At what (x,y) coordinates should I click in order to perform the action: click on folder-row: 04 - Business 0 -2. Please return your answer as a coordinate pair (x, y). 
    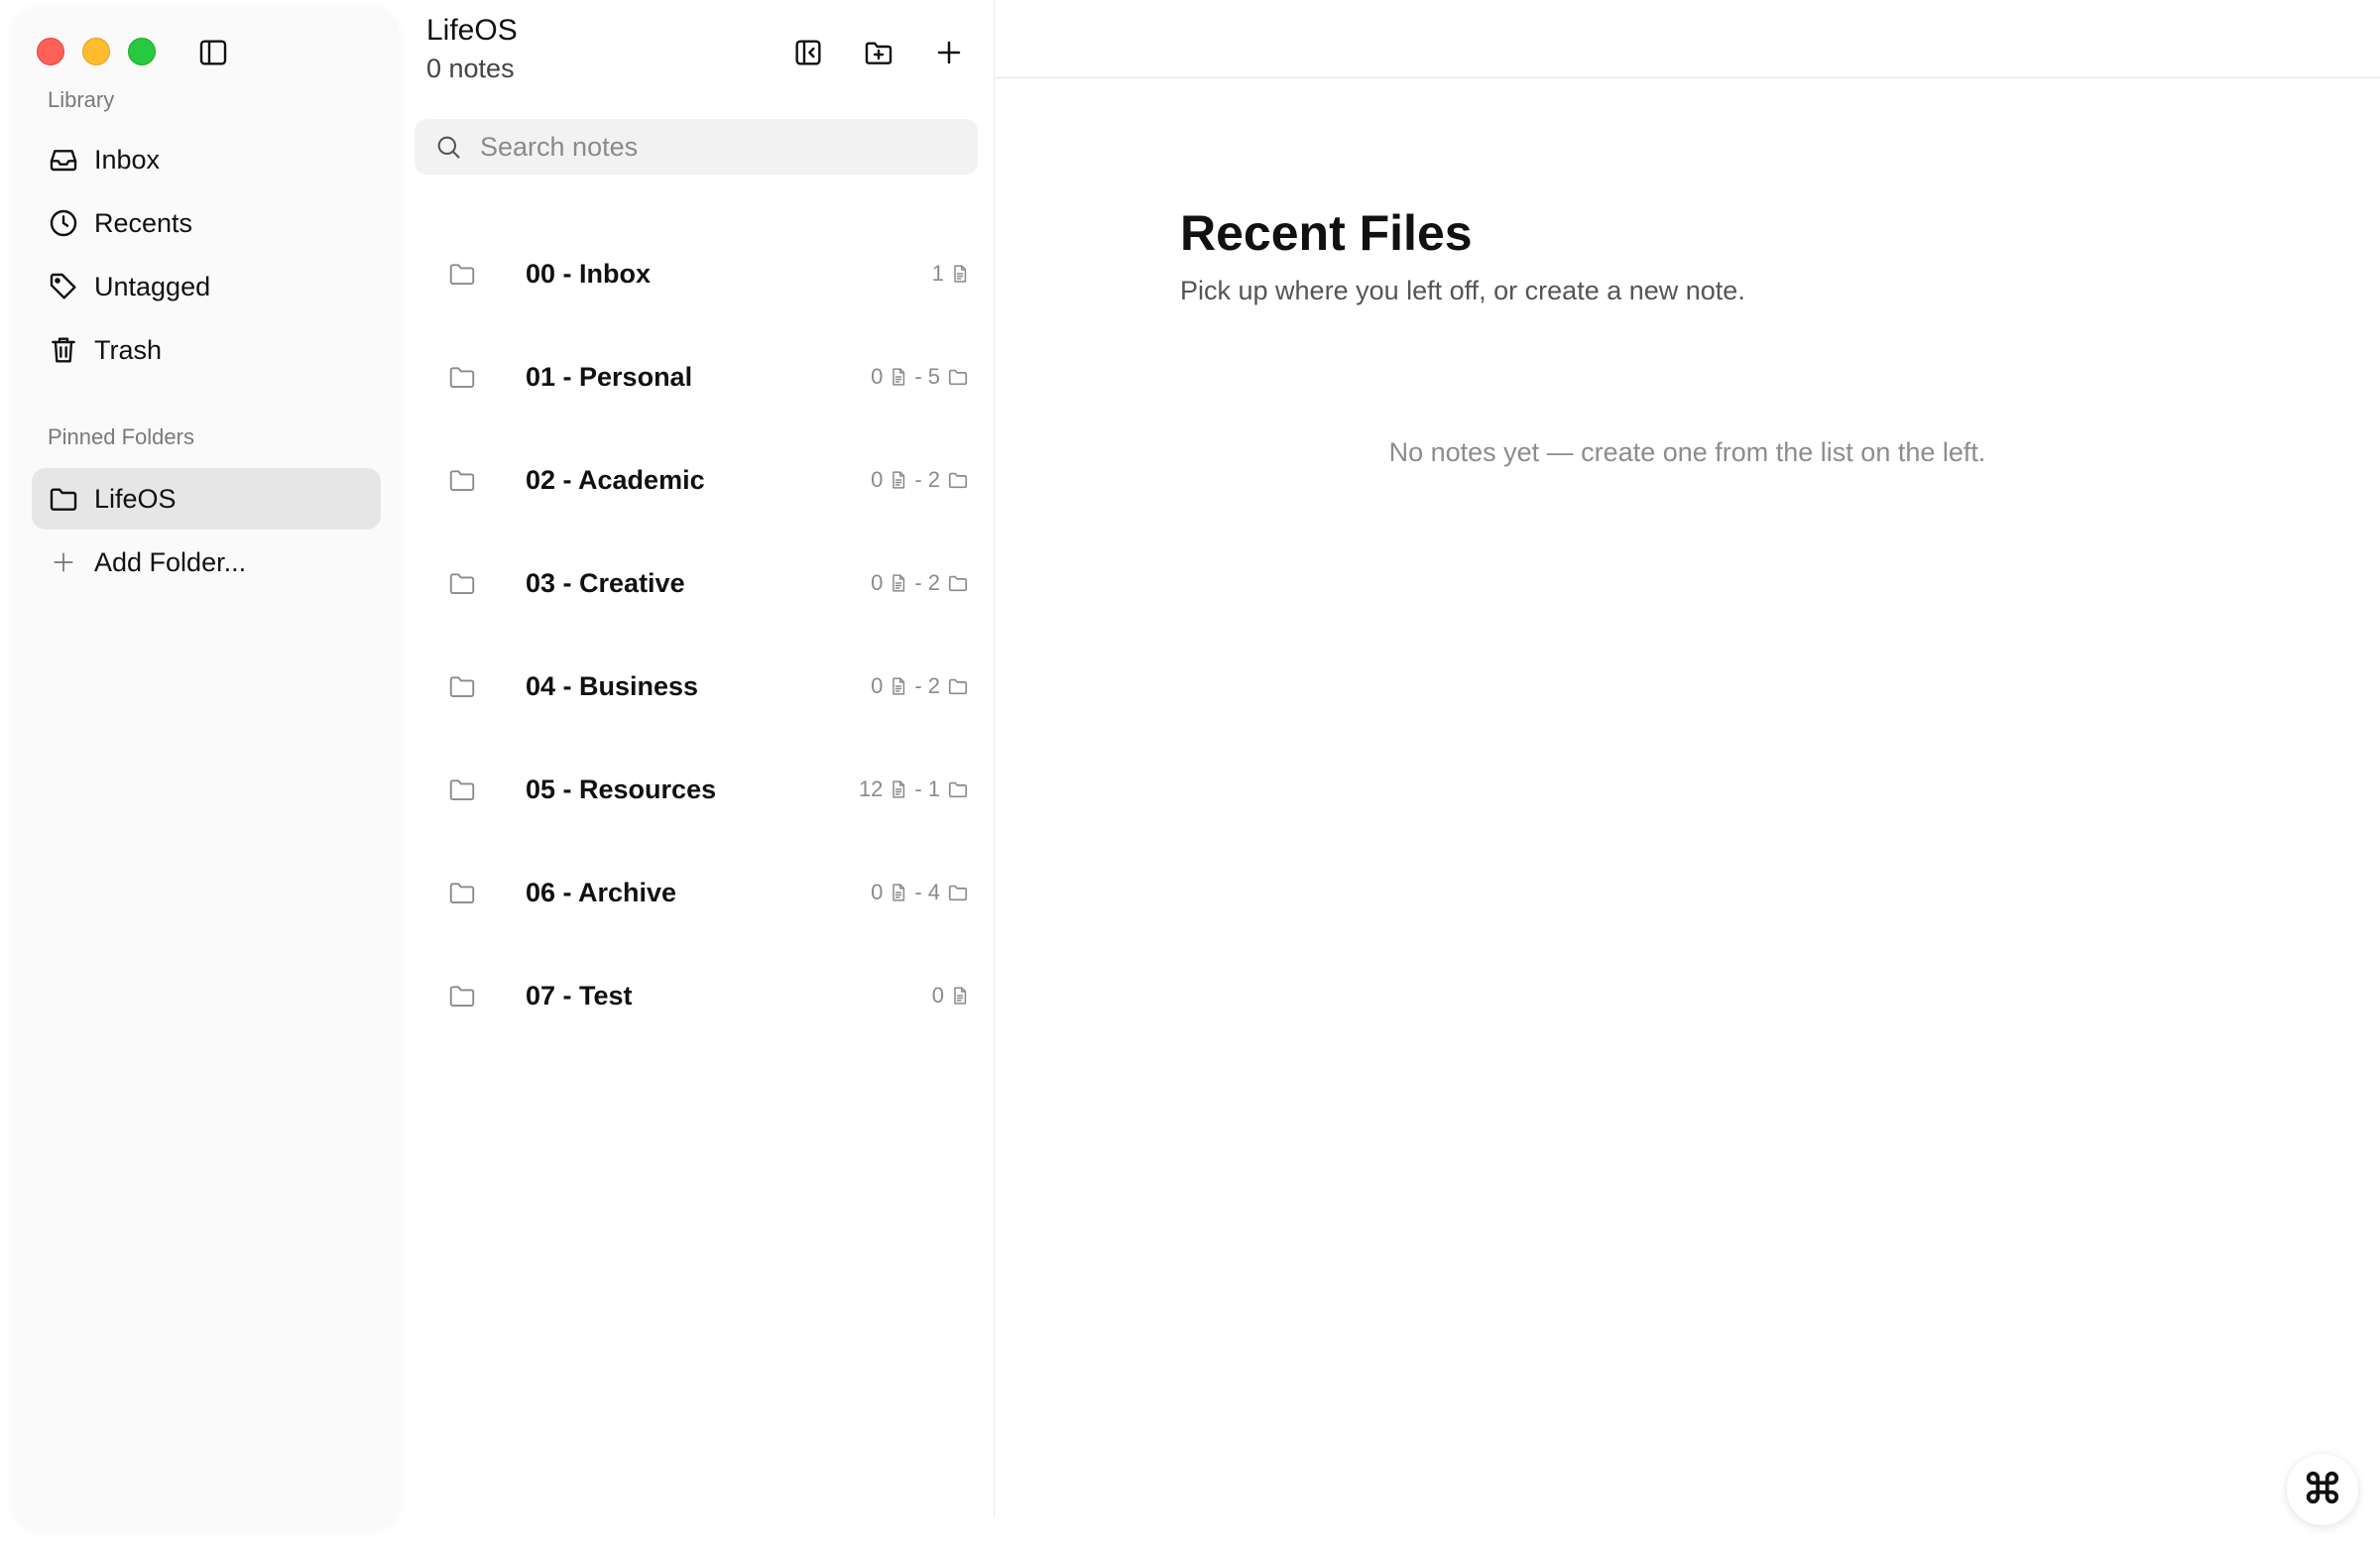
    Looking at the image, I should click on (698, 686).